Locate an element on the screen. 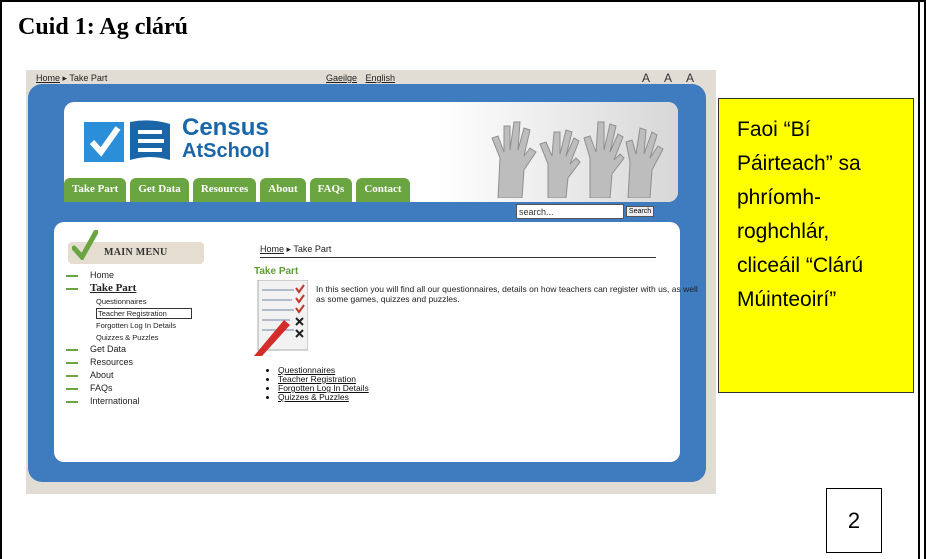 This screenshot has width=926, height=559. breadcrumb-current: Take Part is located at coordinates (312, 249).